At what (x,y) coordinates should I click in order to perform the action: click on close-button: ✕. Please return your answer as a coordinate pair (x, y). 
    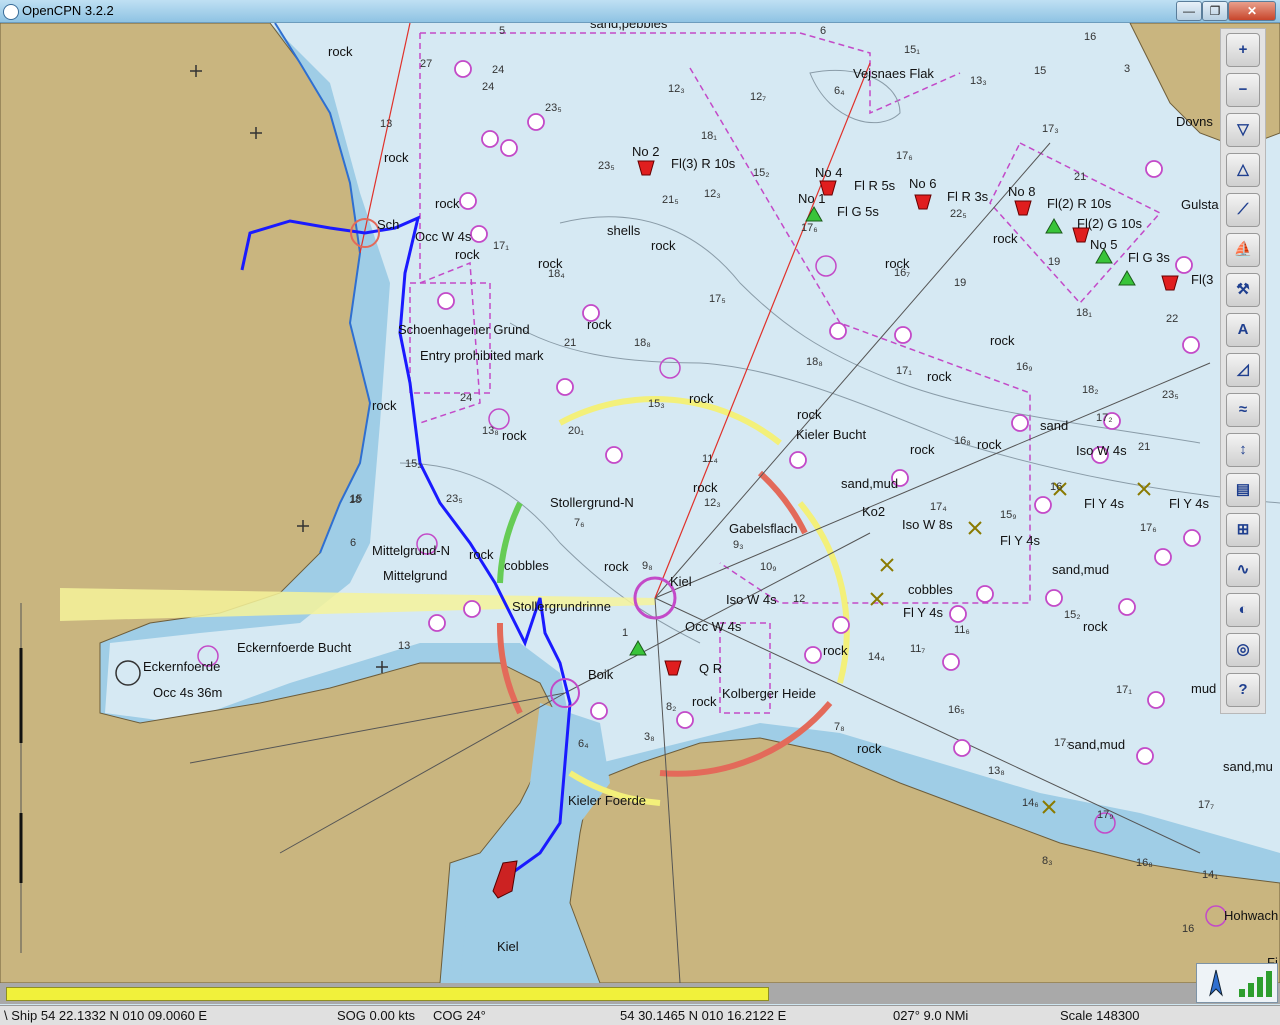
    Looking at the image, I should click on (1252, 11).